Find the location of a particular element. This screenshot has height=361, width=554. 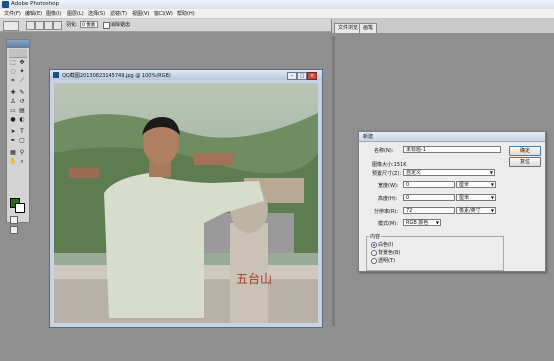

palette-well: 文件浏览 画笔 is located at coordinates (442, 26).